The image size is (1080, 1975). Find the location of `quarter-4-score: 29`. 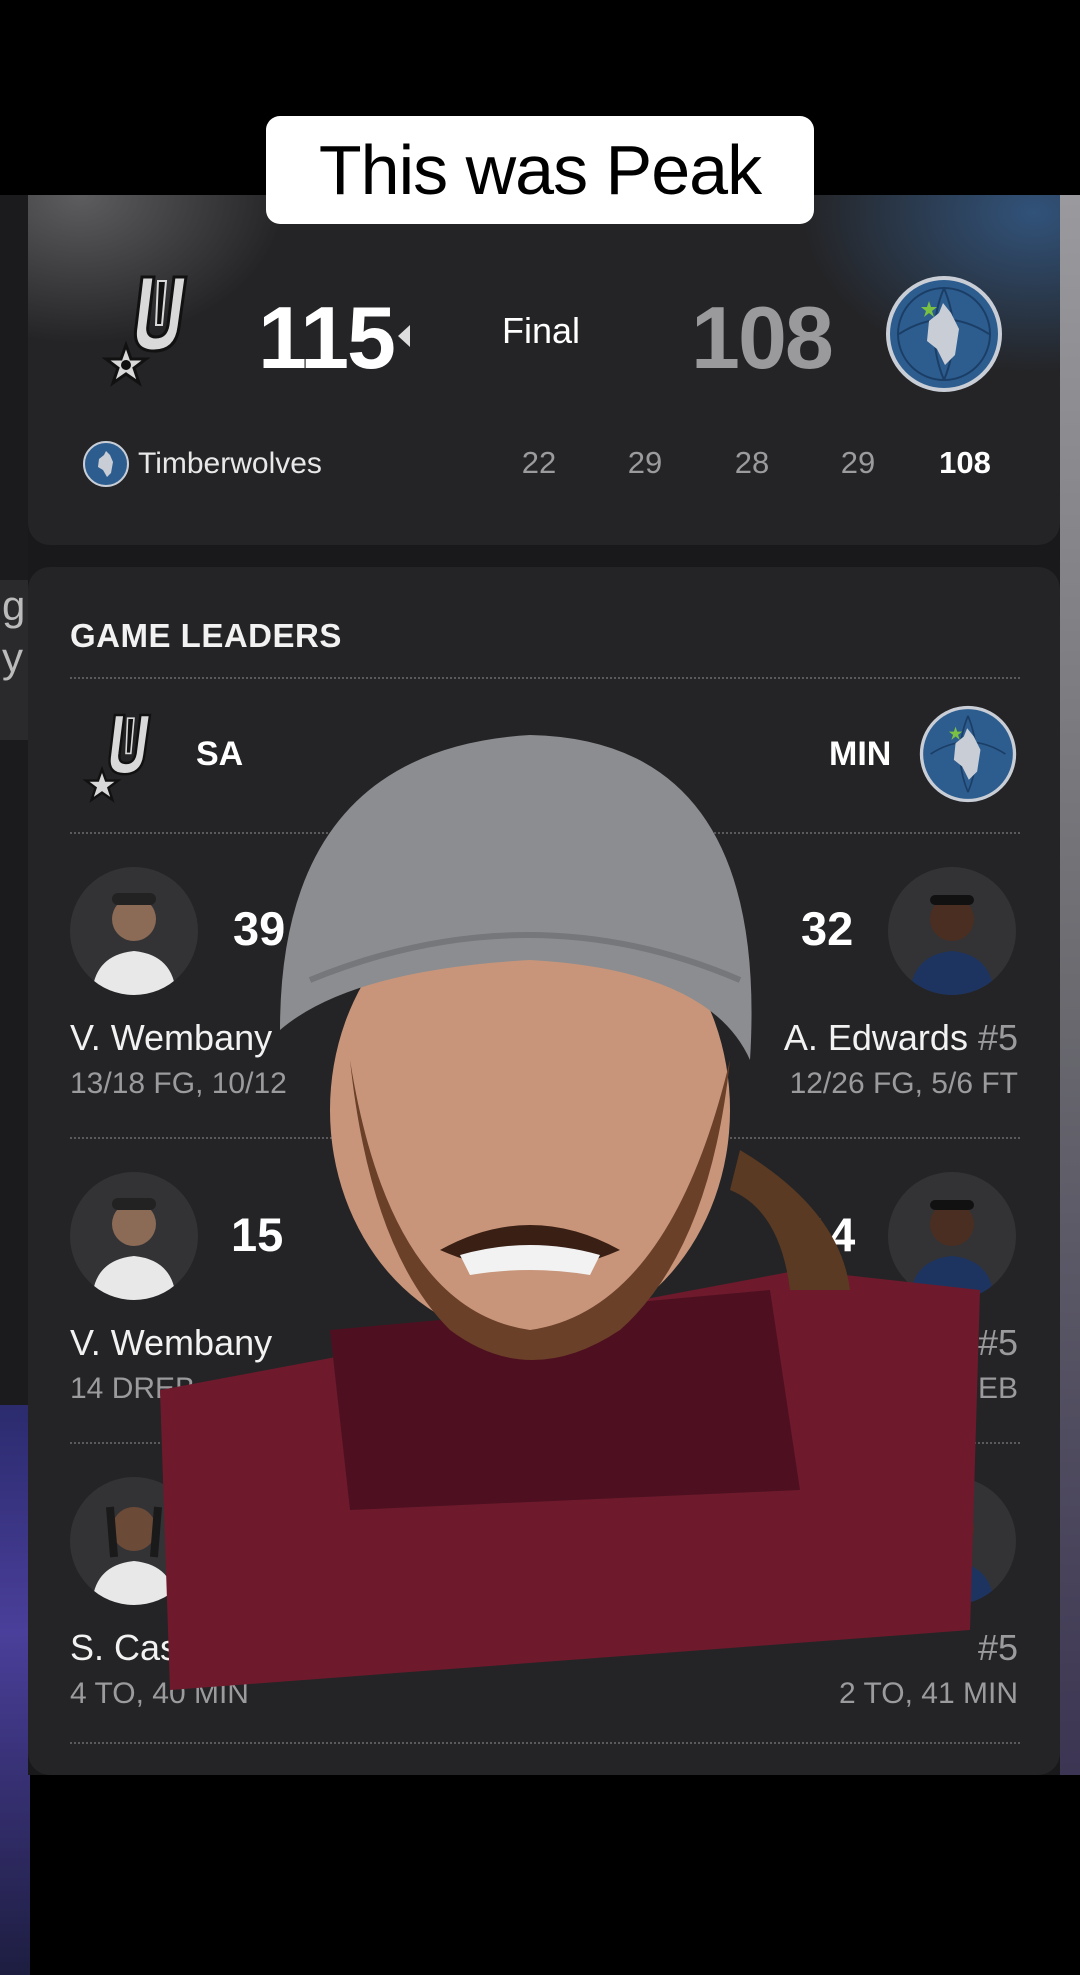

quarter-4-score: 29 is located at coordinates (858, 462).